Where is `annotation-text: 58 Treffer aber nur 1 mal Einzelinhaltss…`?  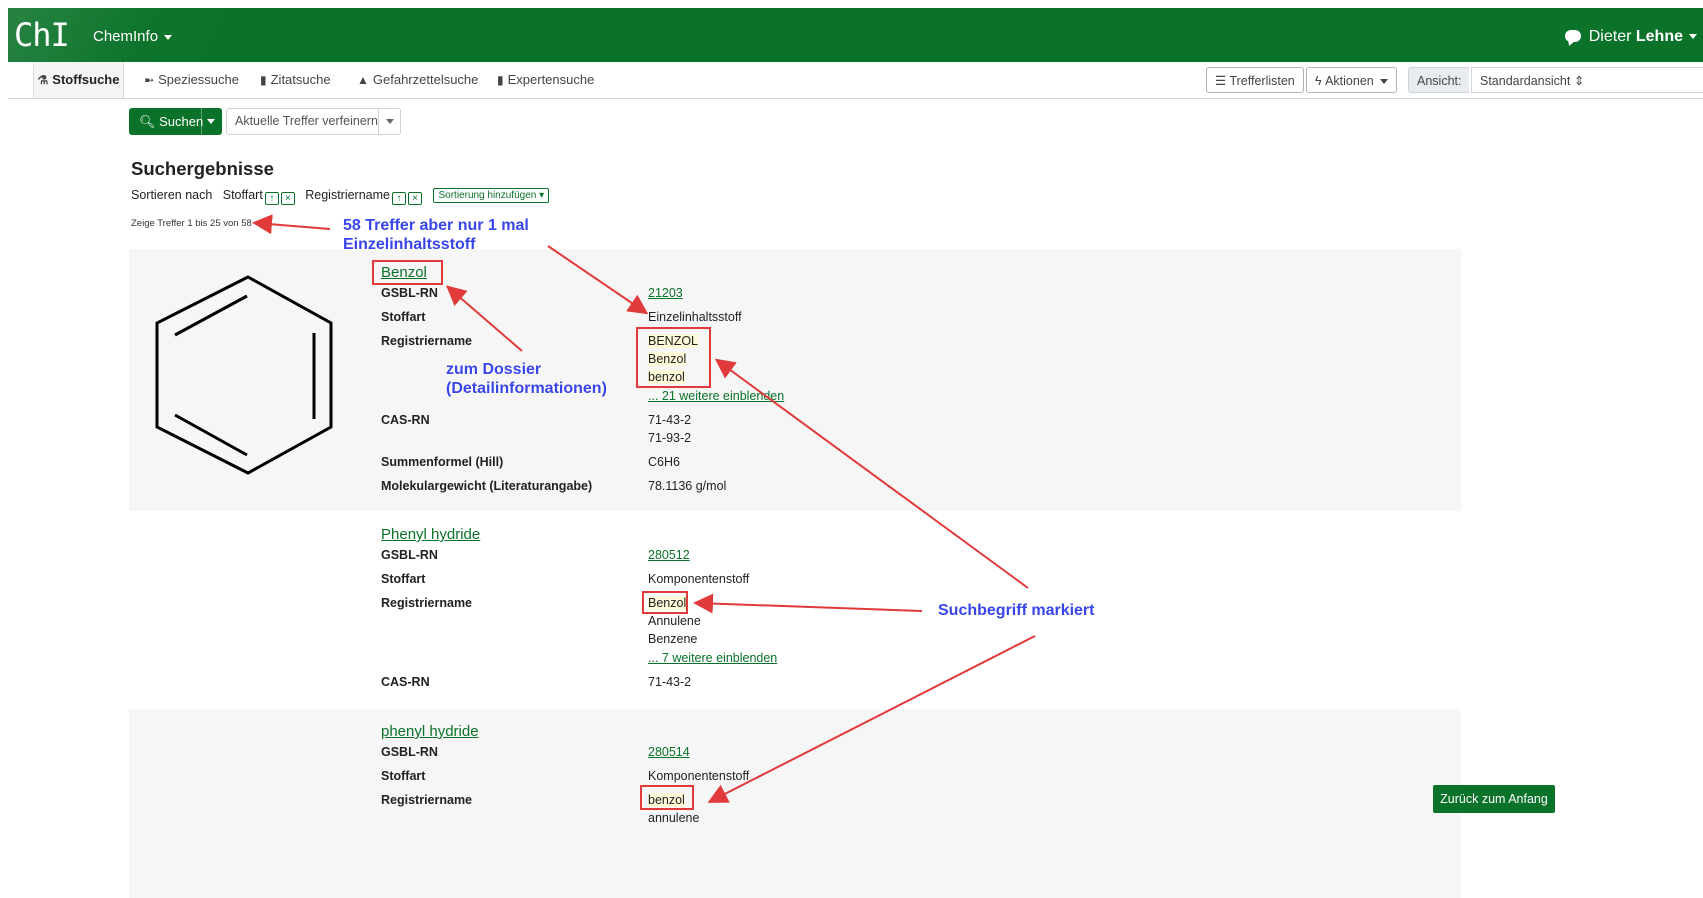
annotation-text: 58 Treffer aber nur 1 mal Einzelinhaltss… is located at coordinates (436, 235).